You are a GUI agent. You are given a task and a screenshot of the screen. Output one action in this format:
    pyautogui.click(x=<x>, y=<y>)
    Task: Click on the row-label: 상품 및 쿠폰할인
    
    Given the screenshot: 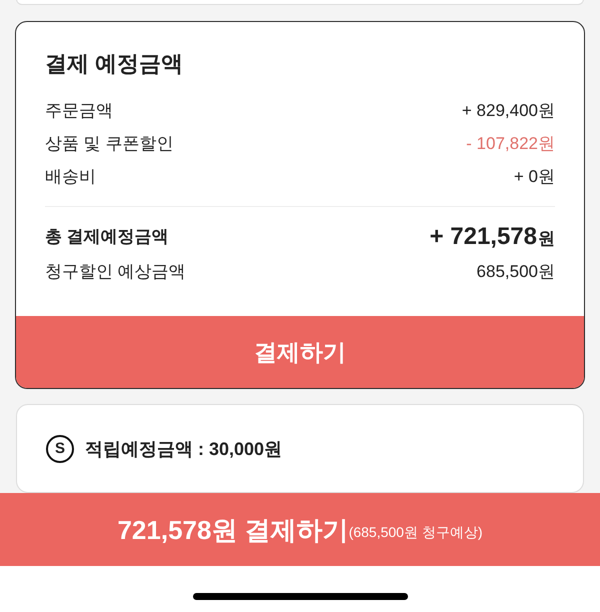 What is the action you would take?
    pyautogui.click(x=109, y=143)
    